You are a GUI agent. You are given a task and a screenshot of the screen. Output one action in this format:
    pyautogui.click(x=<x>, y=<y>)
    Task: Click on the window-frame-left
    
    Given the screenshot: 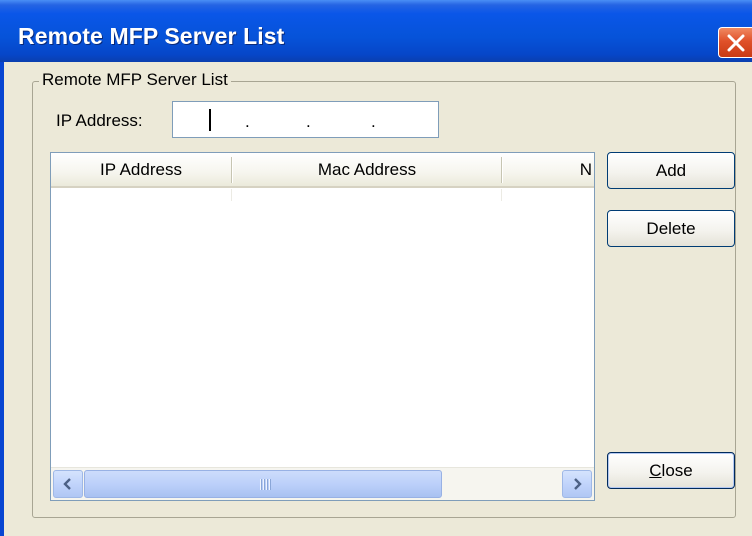 What is the action you would take?
    pyautogui.click(x=2, y=299)
    